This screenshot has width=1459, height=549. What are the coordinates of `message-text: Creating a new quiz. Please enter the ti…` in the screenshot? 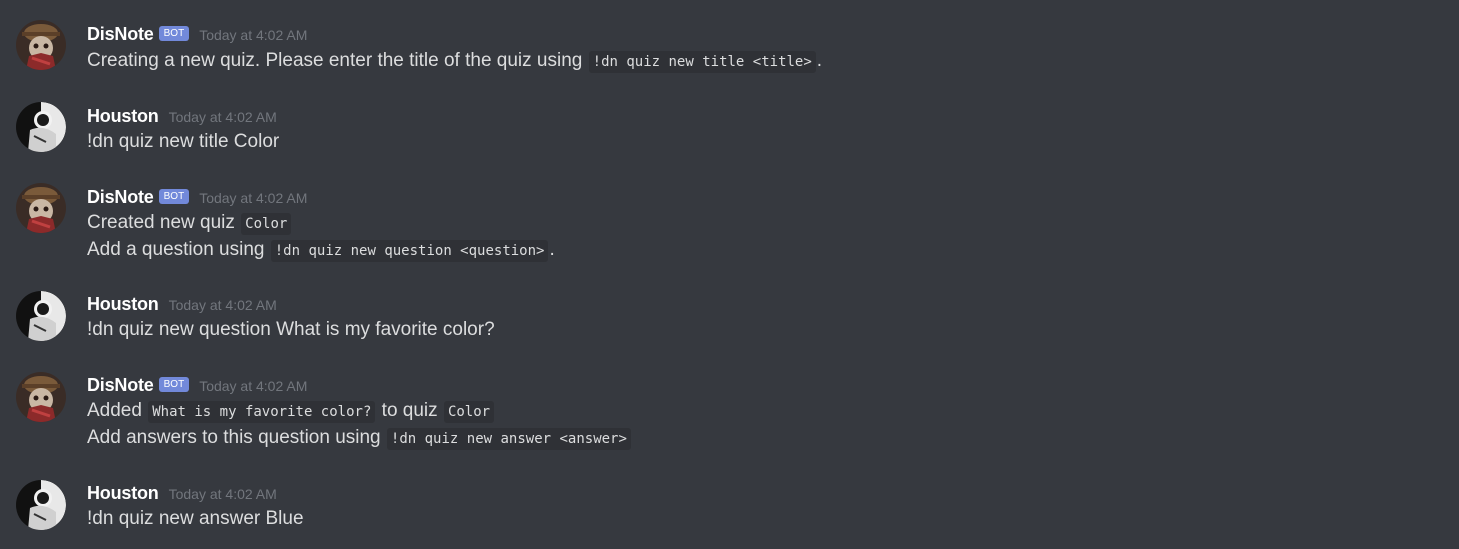 It's located at (337, 60).